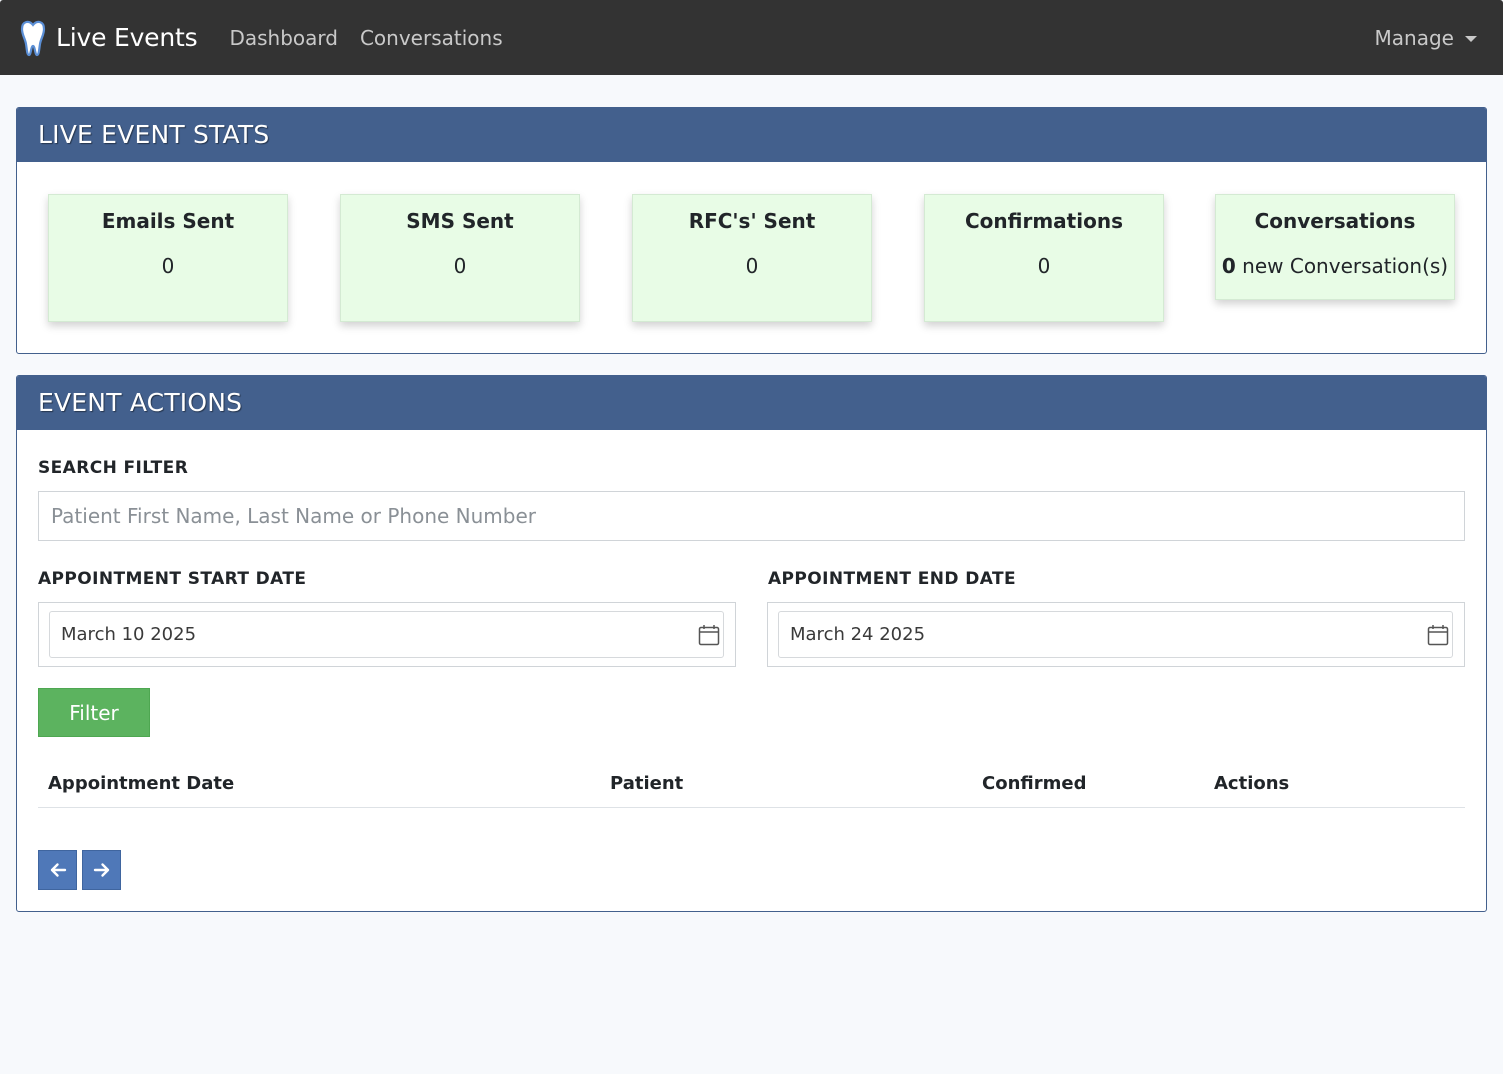 The height and width of the screenshot is (1074, 1503). I want to click on stat-title: Confirmations, so click(1044, 221).